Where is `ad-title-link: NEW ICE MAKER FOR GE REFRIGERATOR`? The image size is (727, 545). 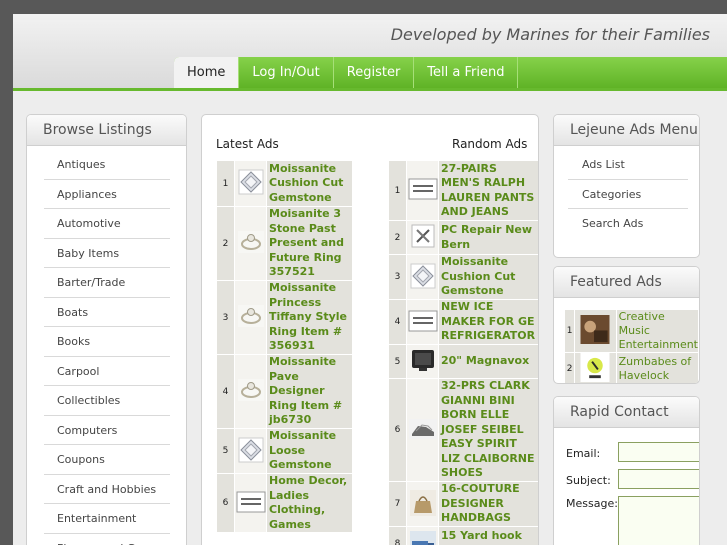 ad-title-link: NEW ICE MAKER FOR GE REFRIGERATOR is located at coordinates (488, 322).